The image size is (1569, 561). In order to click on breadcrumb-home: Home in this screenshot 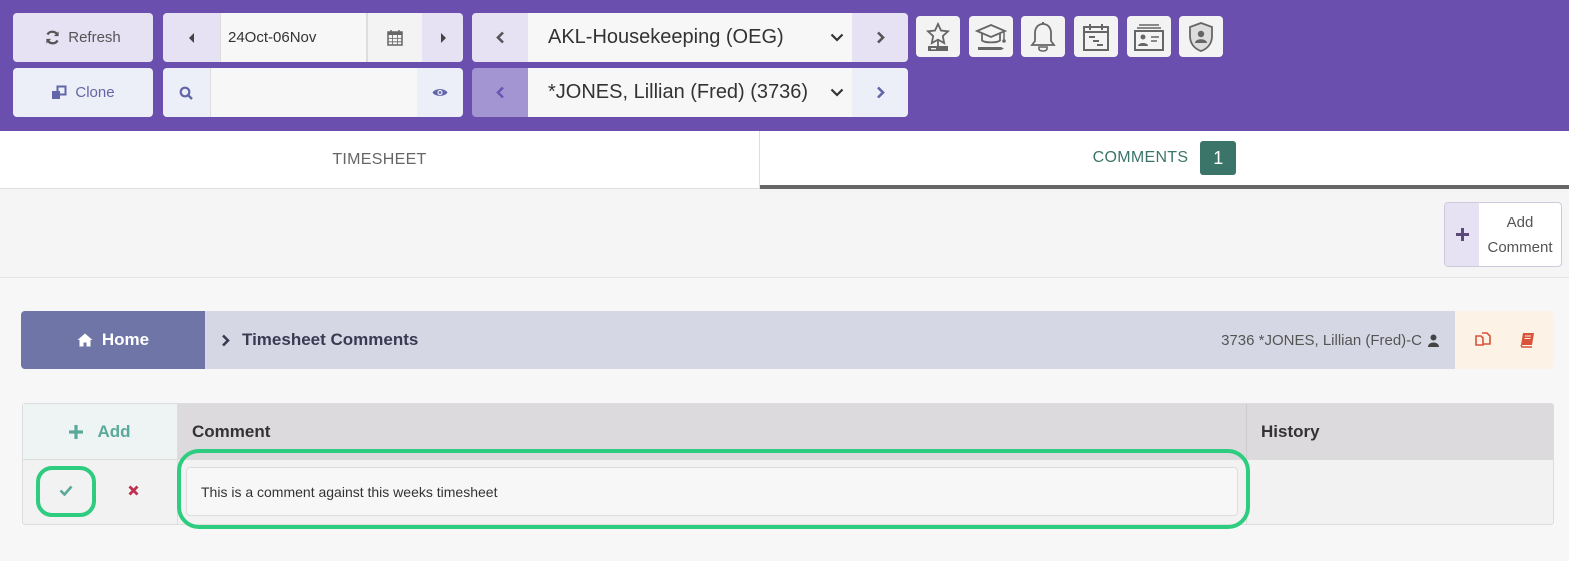, I will do `click(113, 340)`.